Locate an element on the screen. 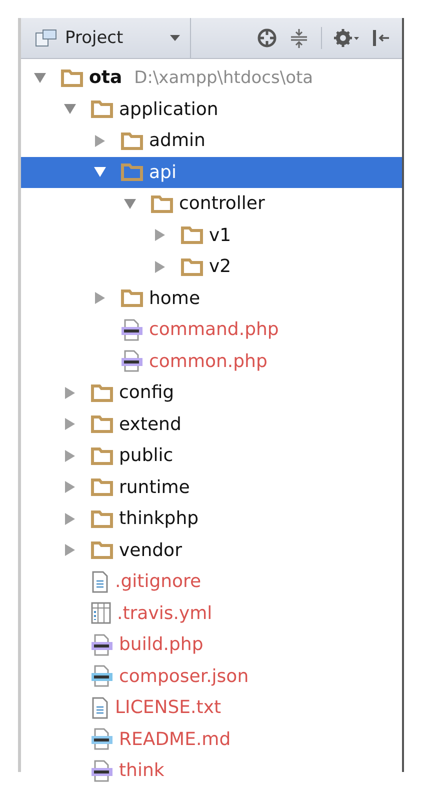 The height and width of the screenshot is (796, 431). tree-row: controller is located at coordinates (211, 204).